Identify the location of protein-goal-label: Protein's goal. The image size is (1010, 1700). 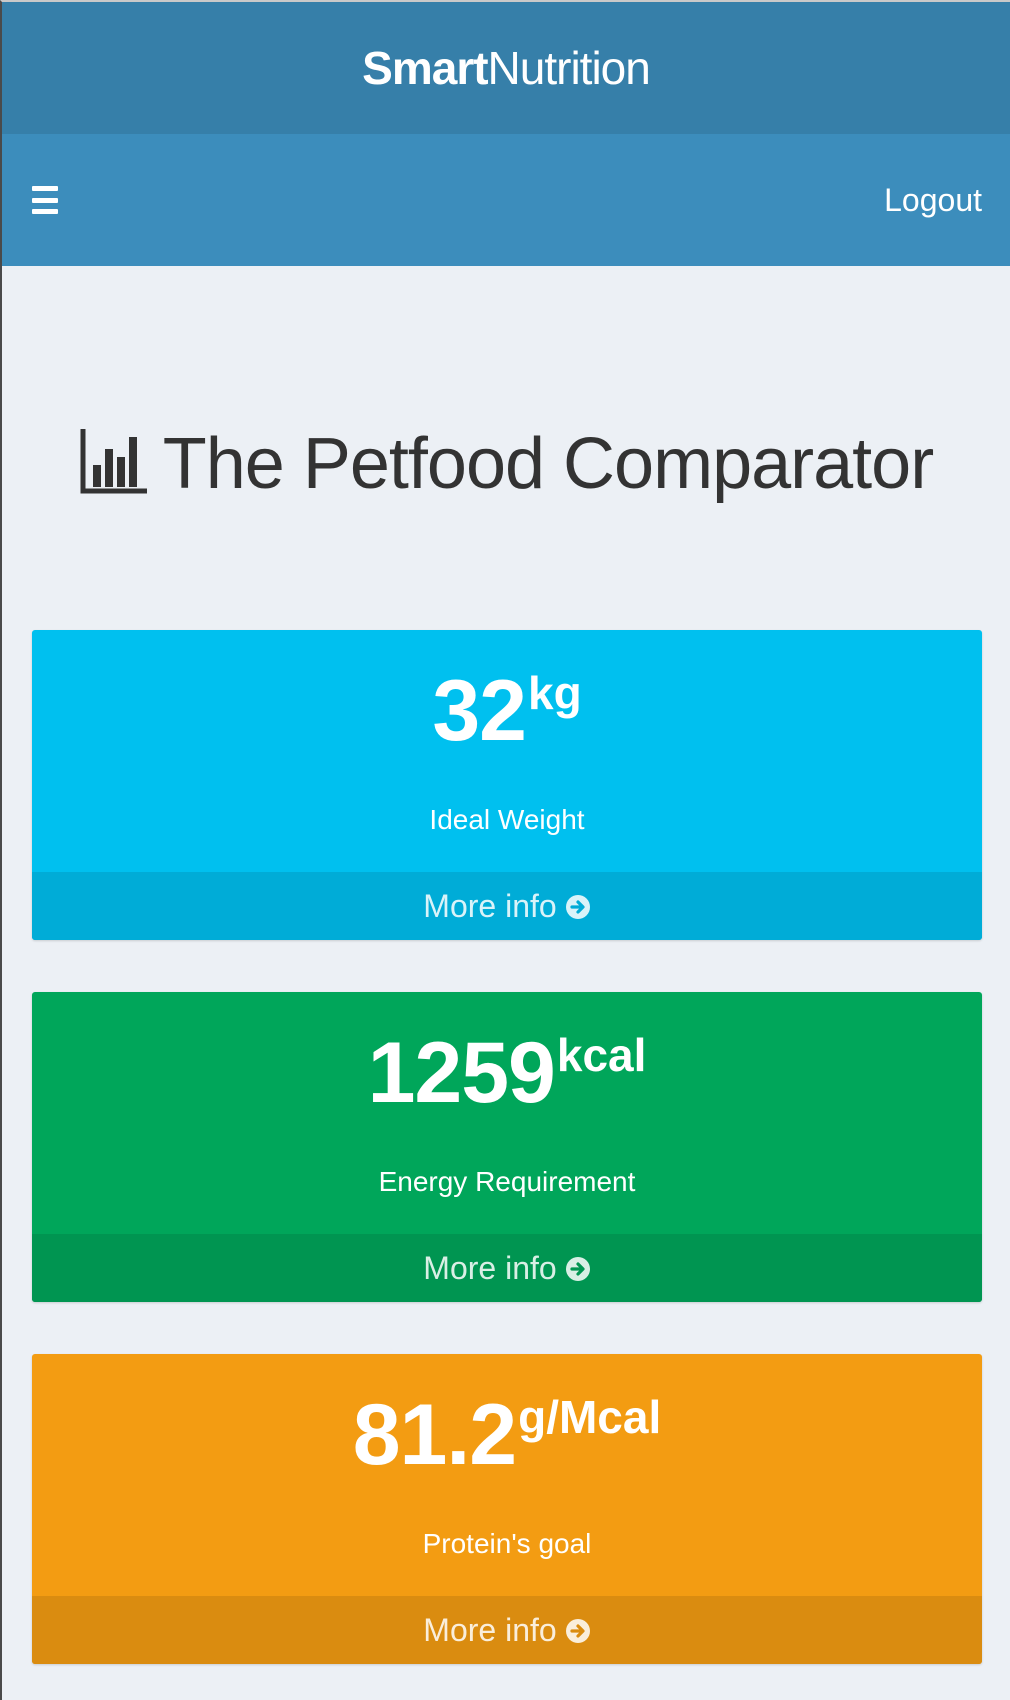
(507, 1543).